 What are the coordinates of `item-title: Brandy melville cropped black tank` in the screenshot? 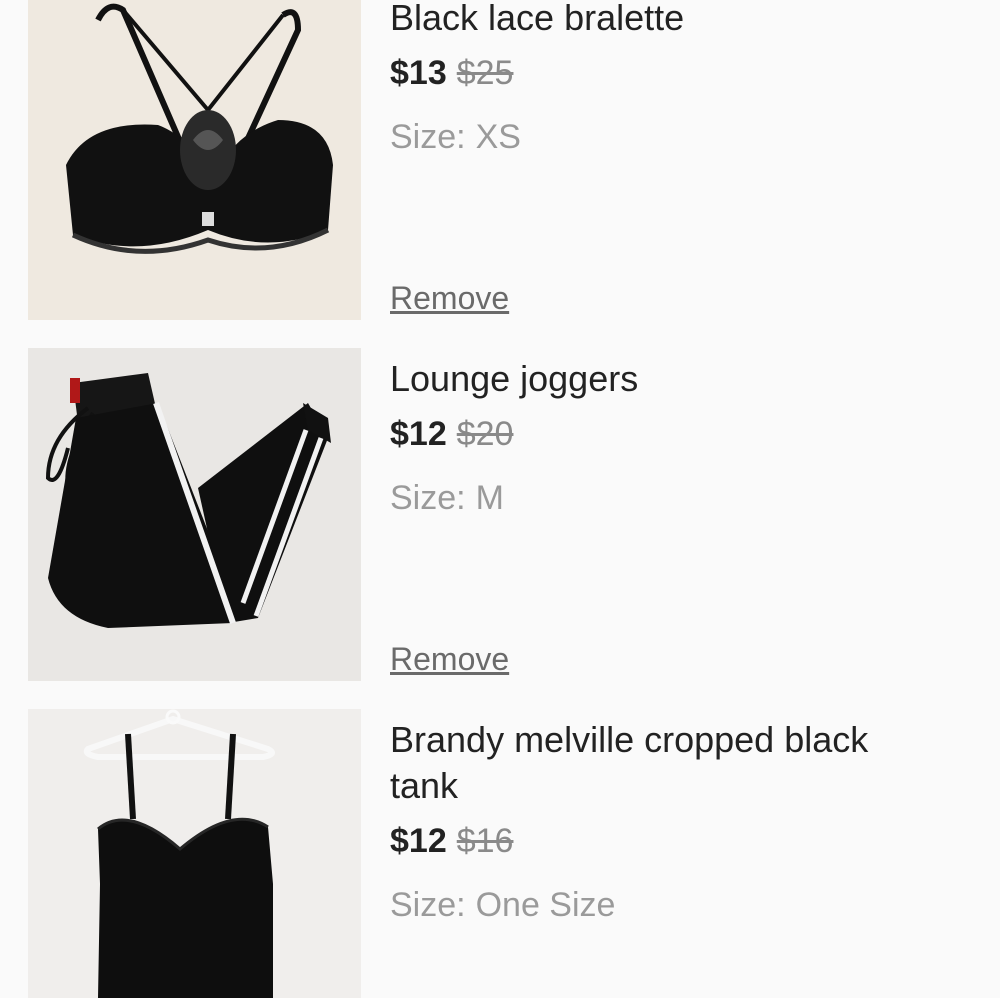 It's located at (630, 763).